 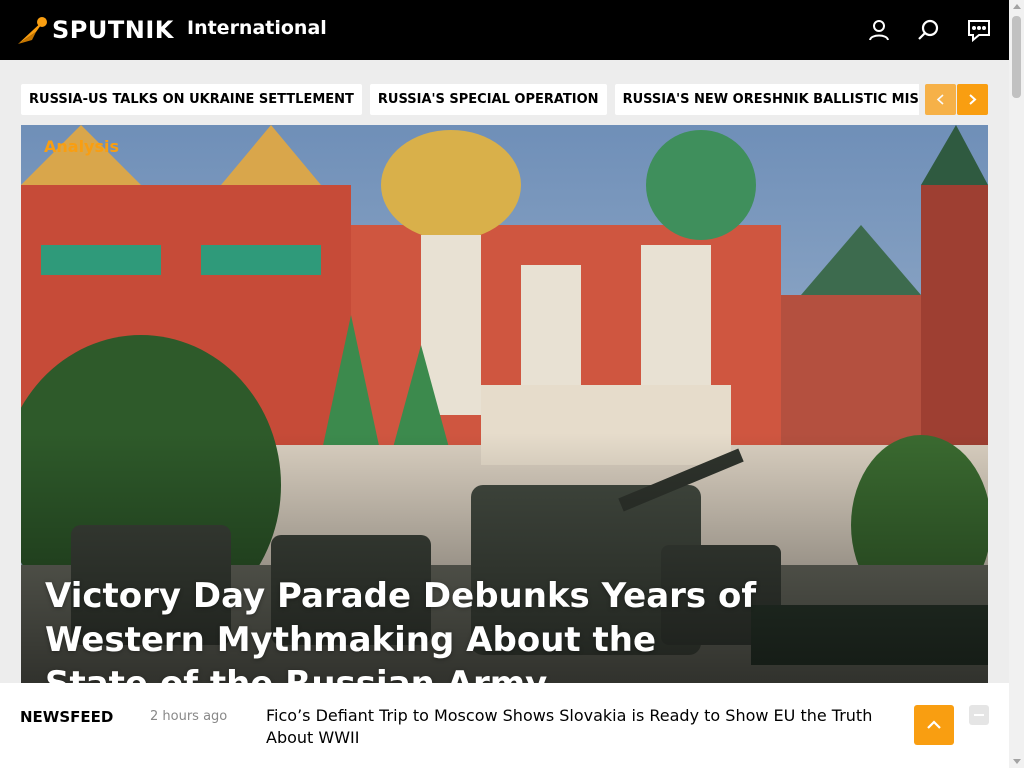 I want to click on sputnik-logo-icon, so click(x=32, y=30).